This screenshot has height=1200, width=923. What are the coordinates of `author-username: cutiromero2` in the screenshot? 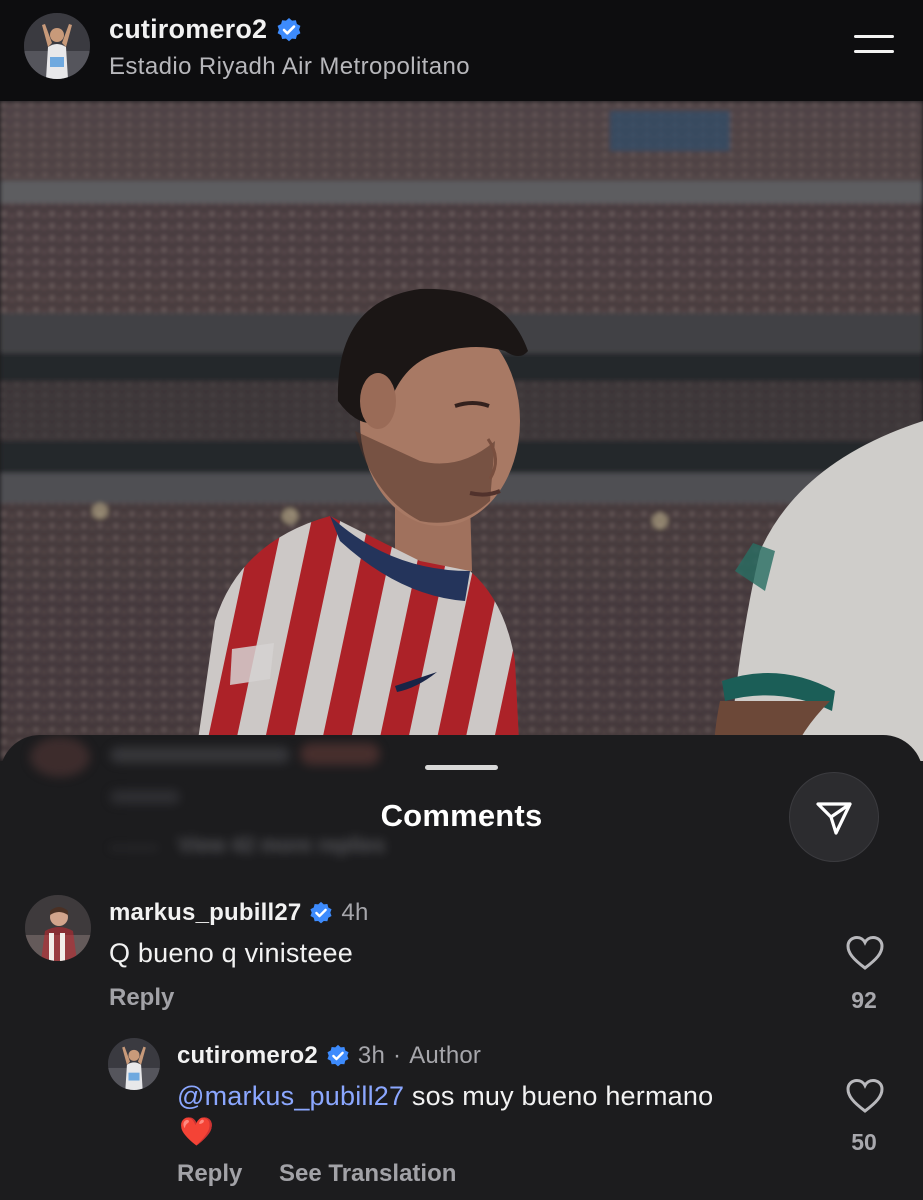 It's located at (205, 29).